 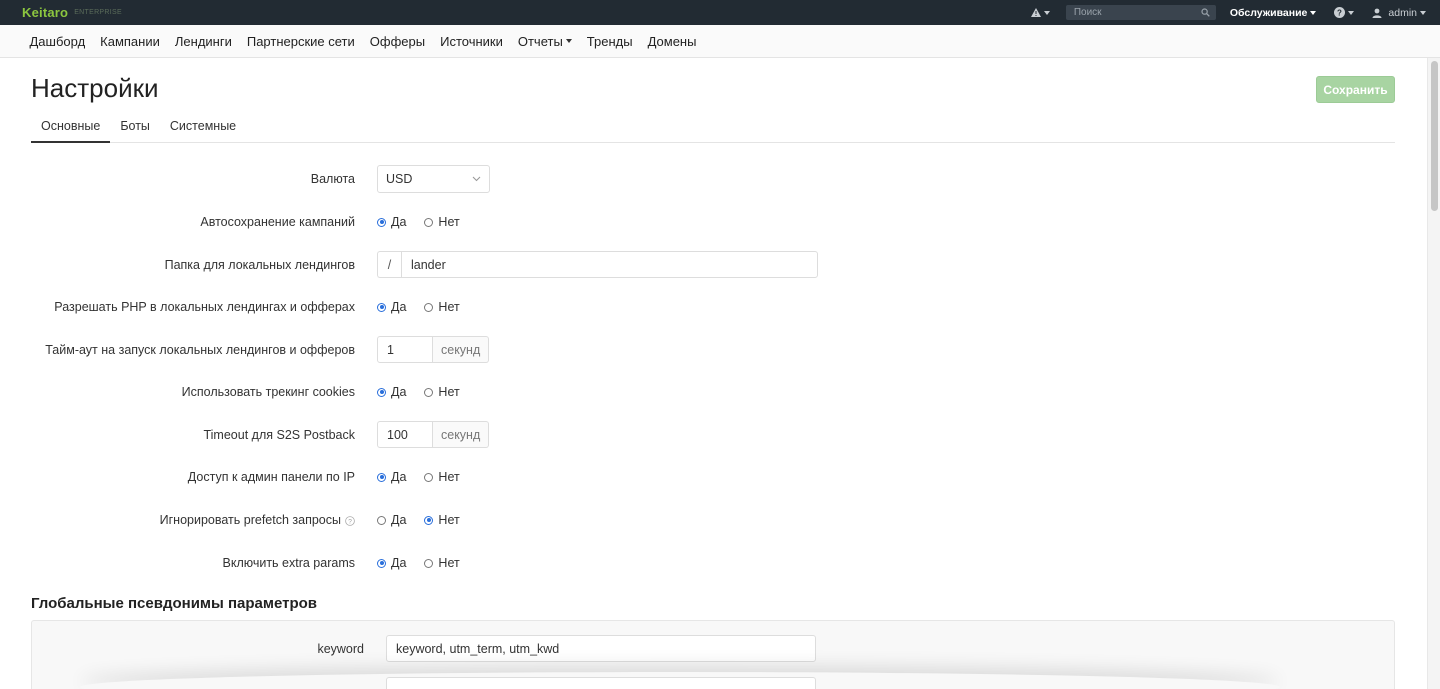 What do you see at coordinates (45, 12) in the screenshot?
I see `brand-logo: Keitaro` at bounding box center [45, 12].